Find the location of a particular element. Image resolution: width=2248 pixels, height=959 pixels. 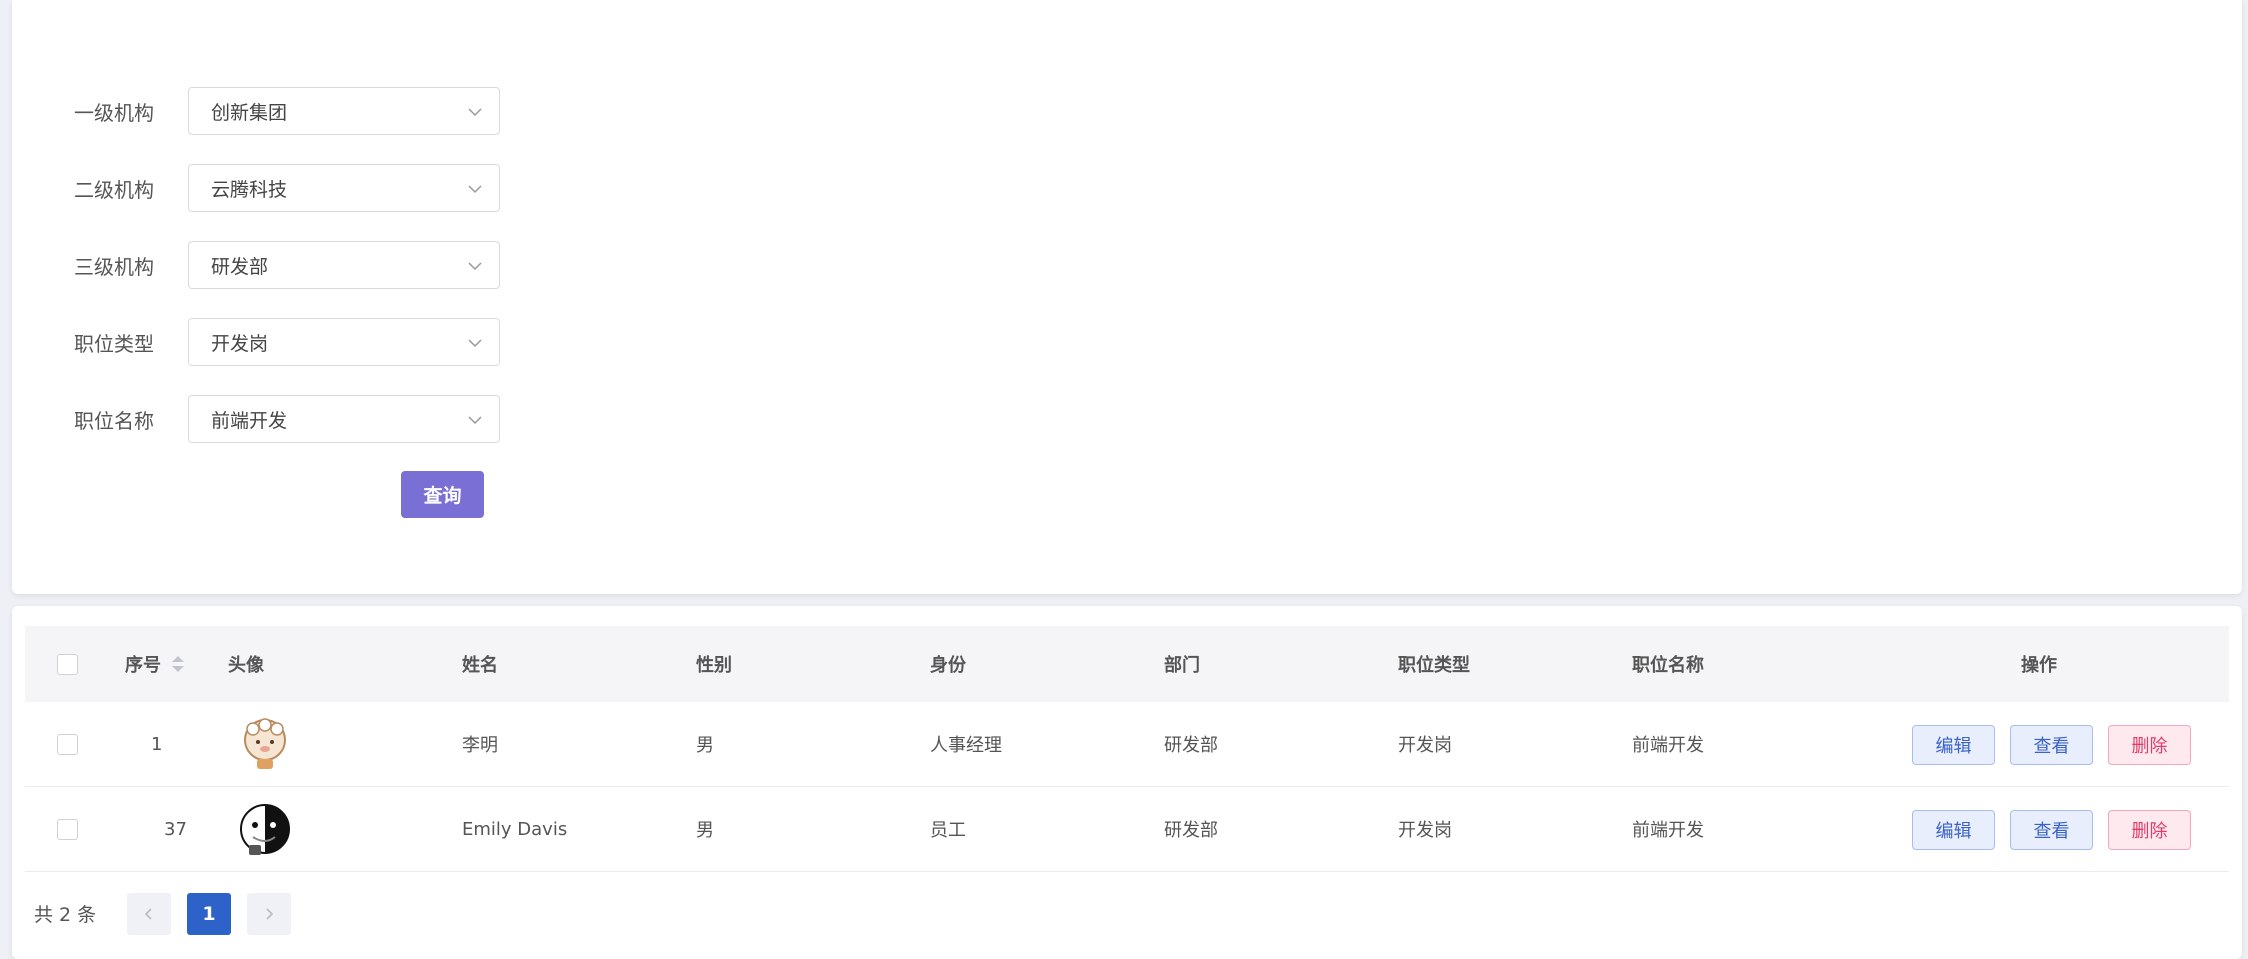

job-type-select-value: 开发岗 is located at coordinates (240, 343).